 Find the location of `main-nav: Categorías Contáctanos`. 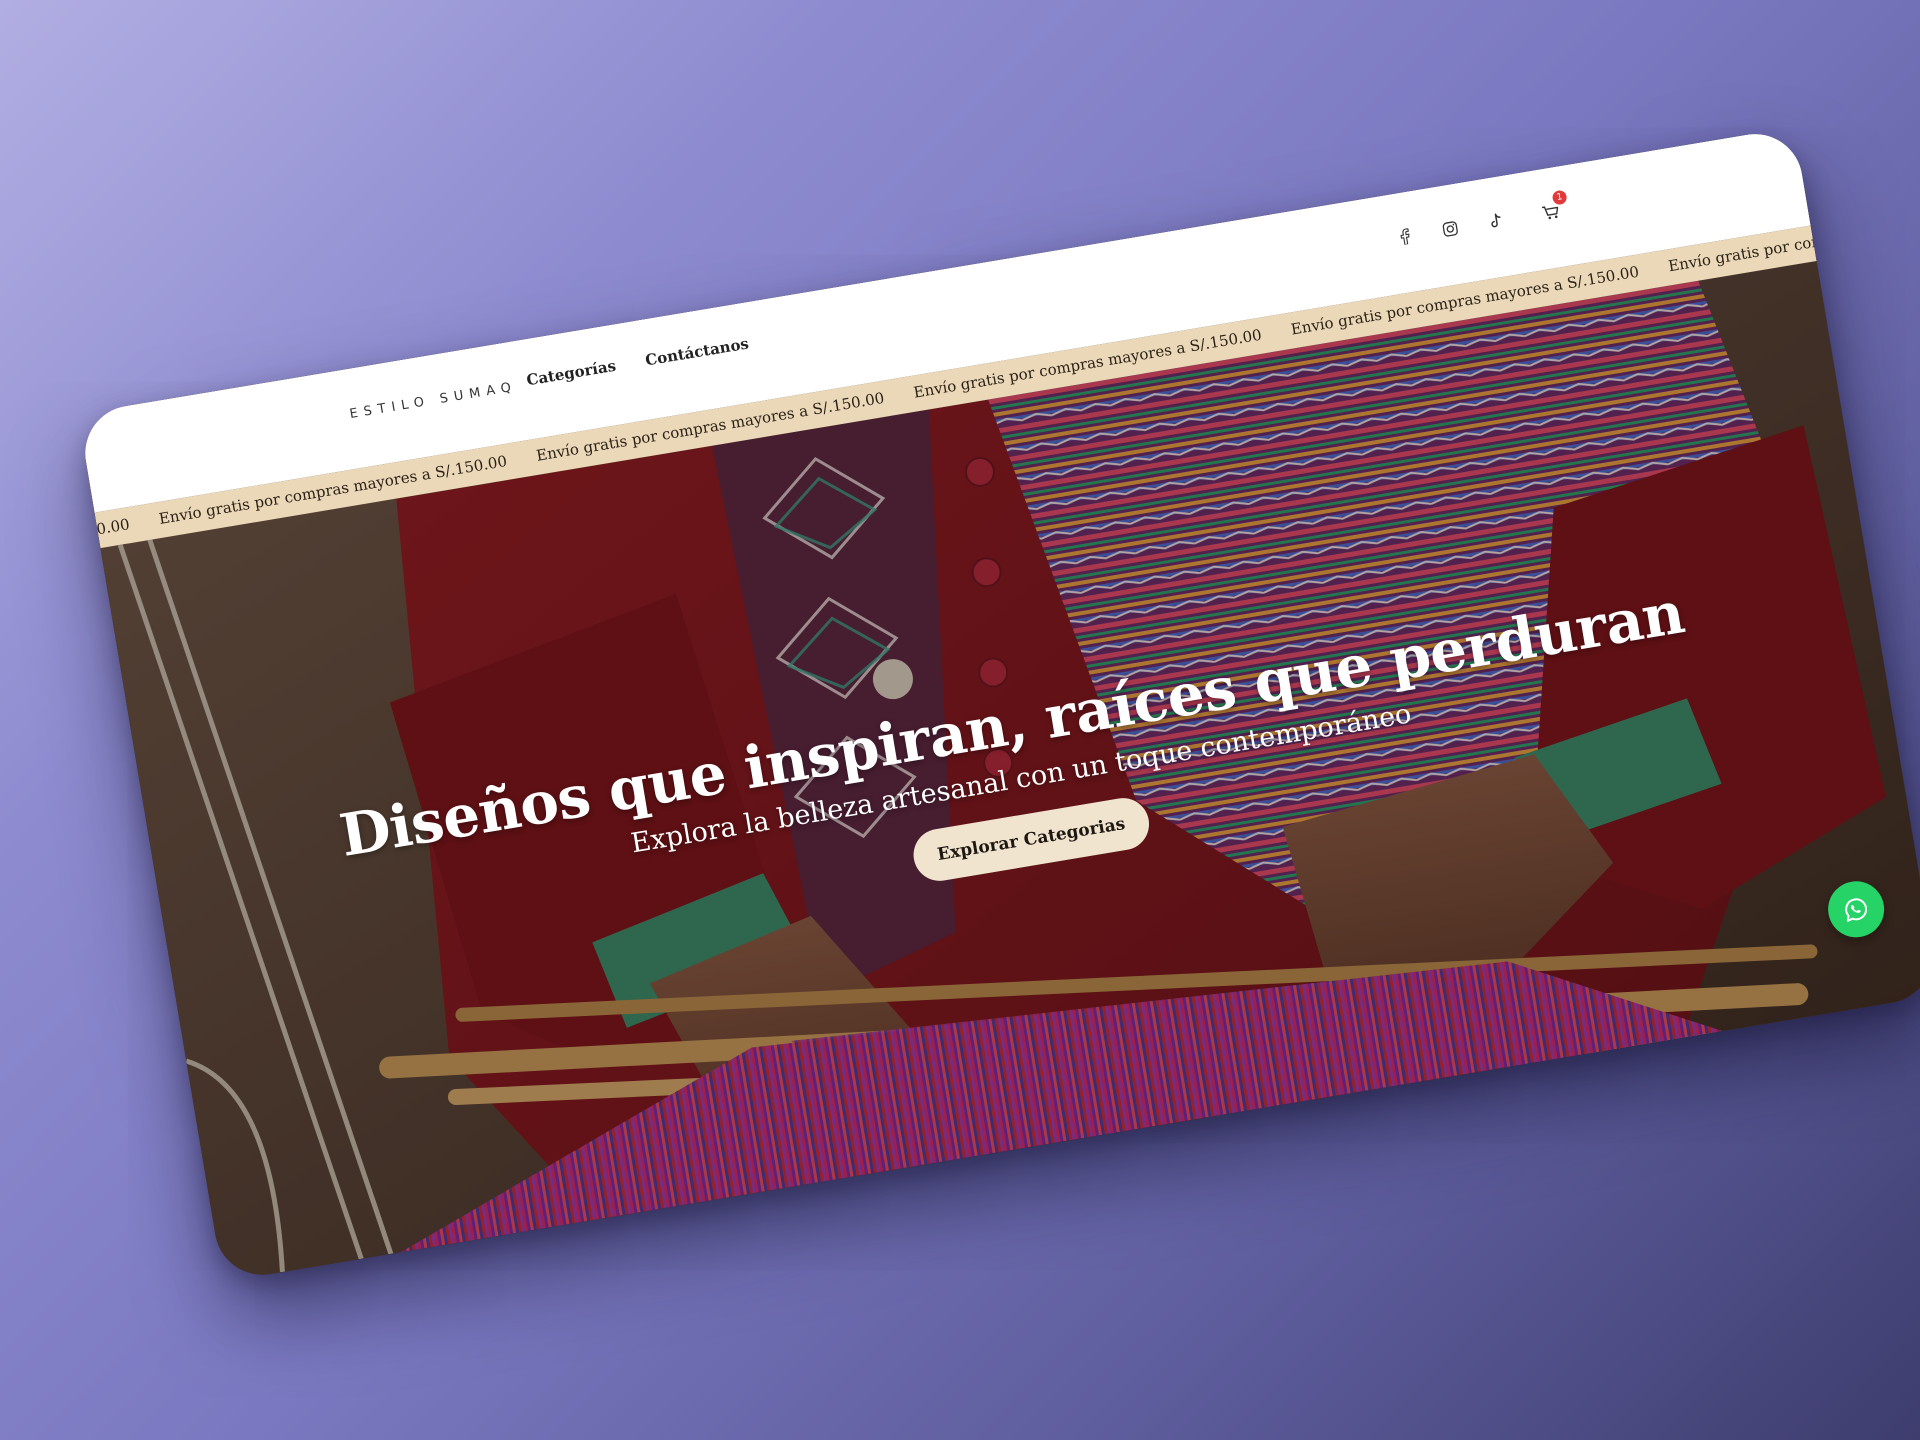

main-nav: Categorías Contáctanos is located at coordinates (637, 361).